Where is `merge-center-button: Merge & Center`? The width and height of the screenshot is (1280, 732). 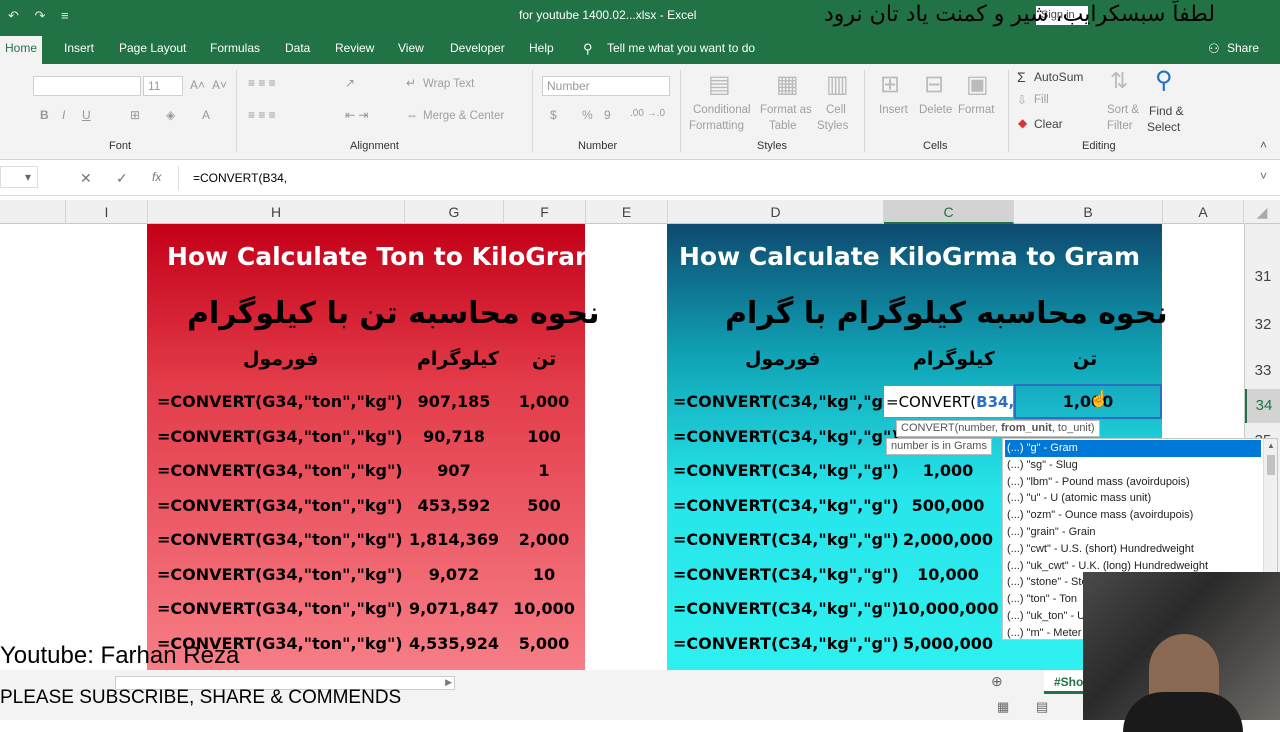
merge-center-button: Merge & Center is located at coordinates (463, 116).